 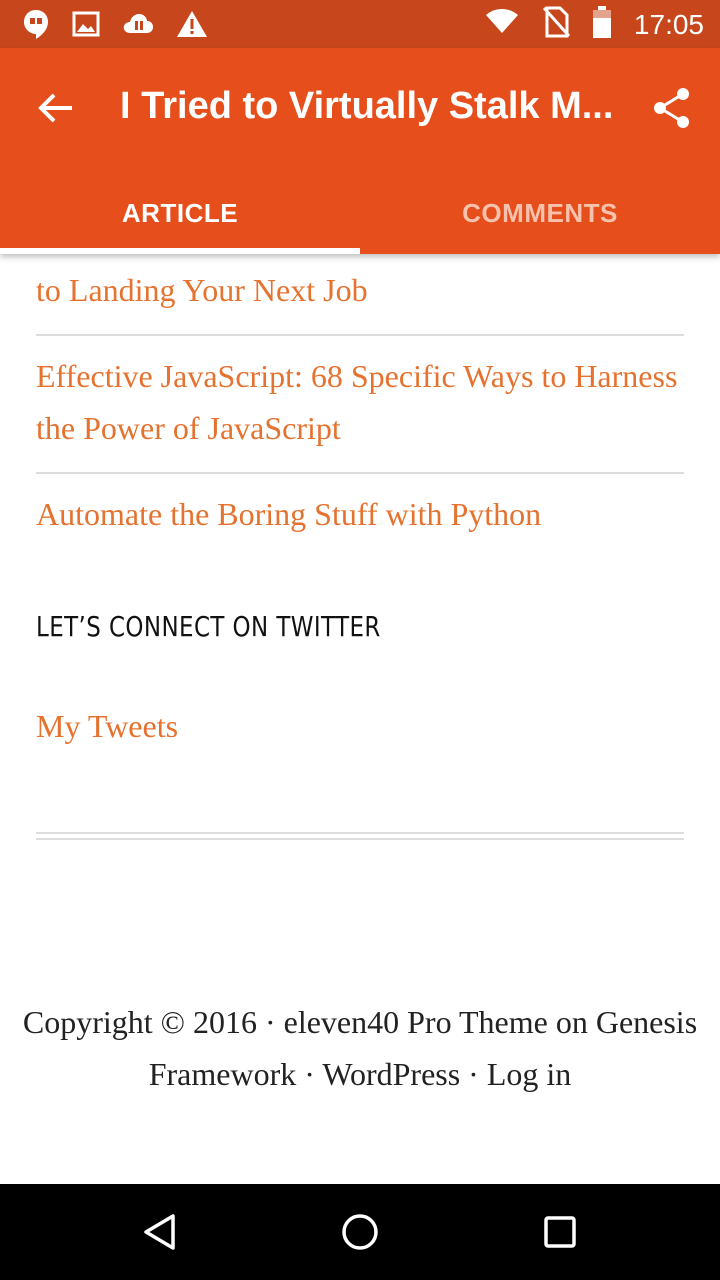 I want to click on system-icons: 17:05, so click(x=594, y=24).